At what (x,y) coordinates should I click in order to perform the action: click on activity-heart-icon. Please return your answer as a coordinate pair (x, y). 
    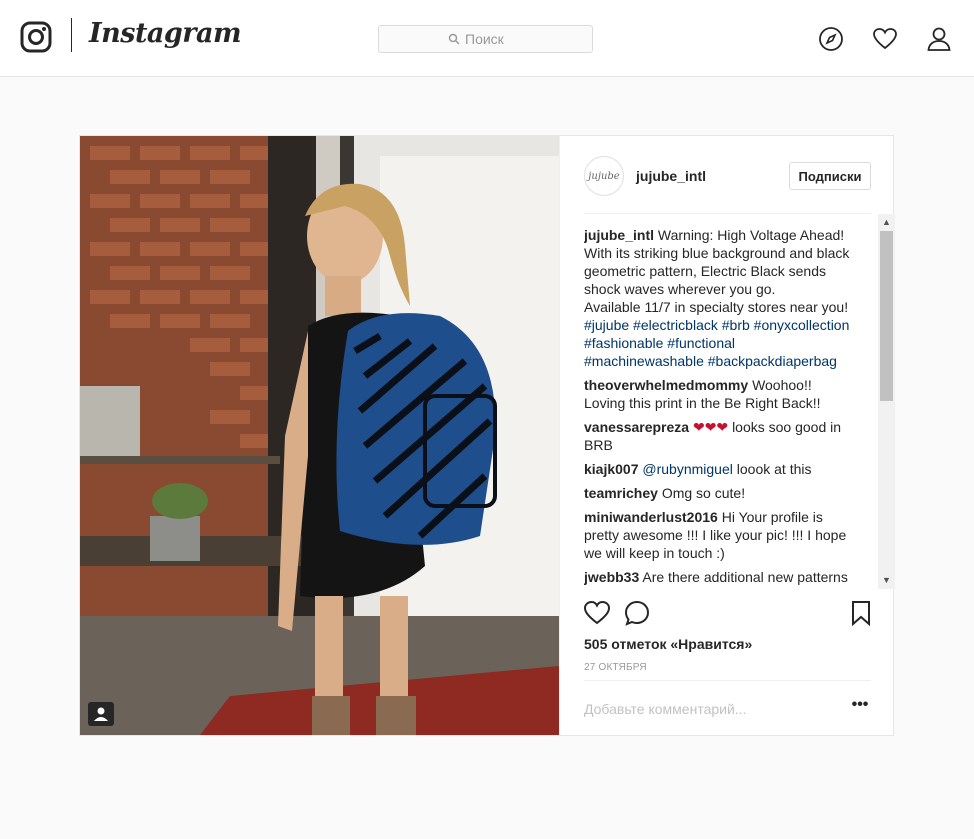
    Looking at the image, I should click on (885, 39).